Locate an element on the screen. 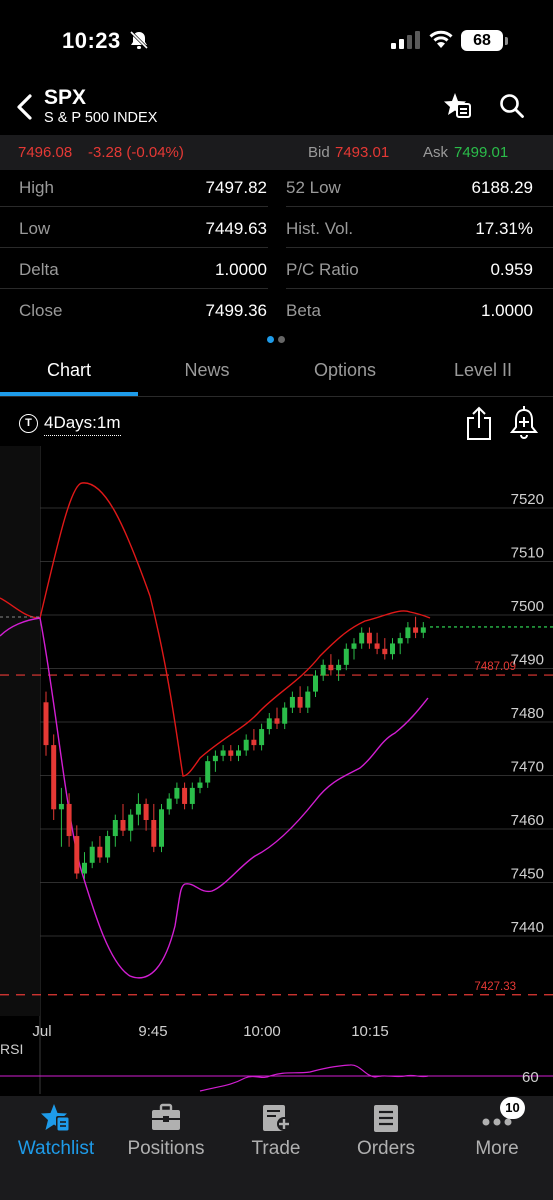  x-tick-label: 9:45 is located at coordinates (152, 1031).